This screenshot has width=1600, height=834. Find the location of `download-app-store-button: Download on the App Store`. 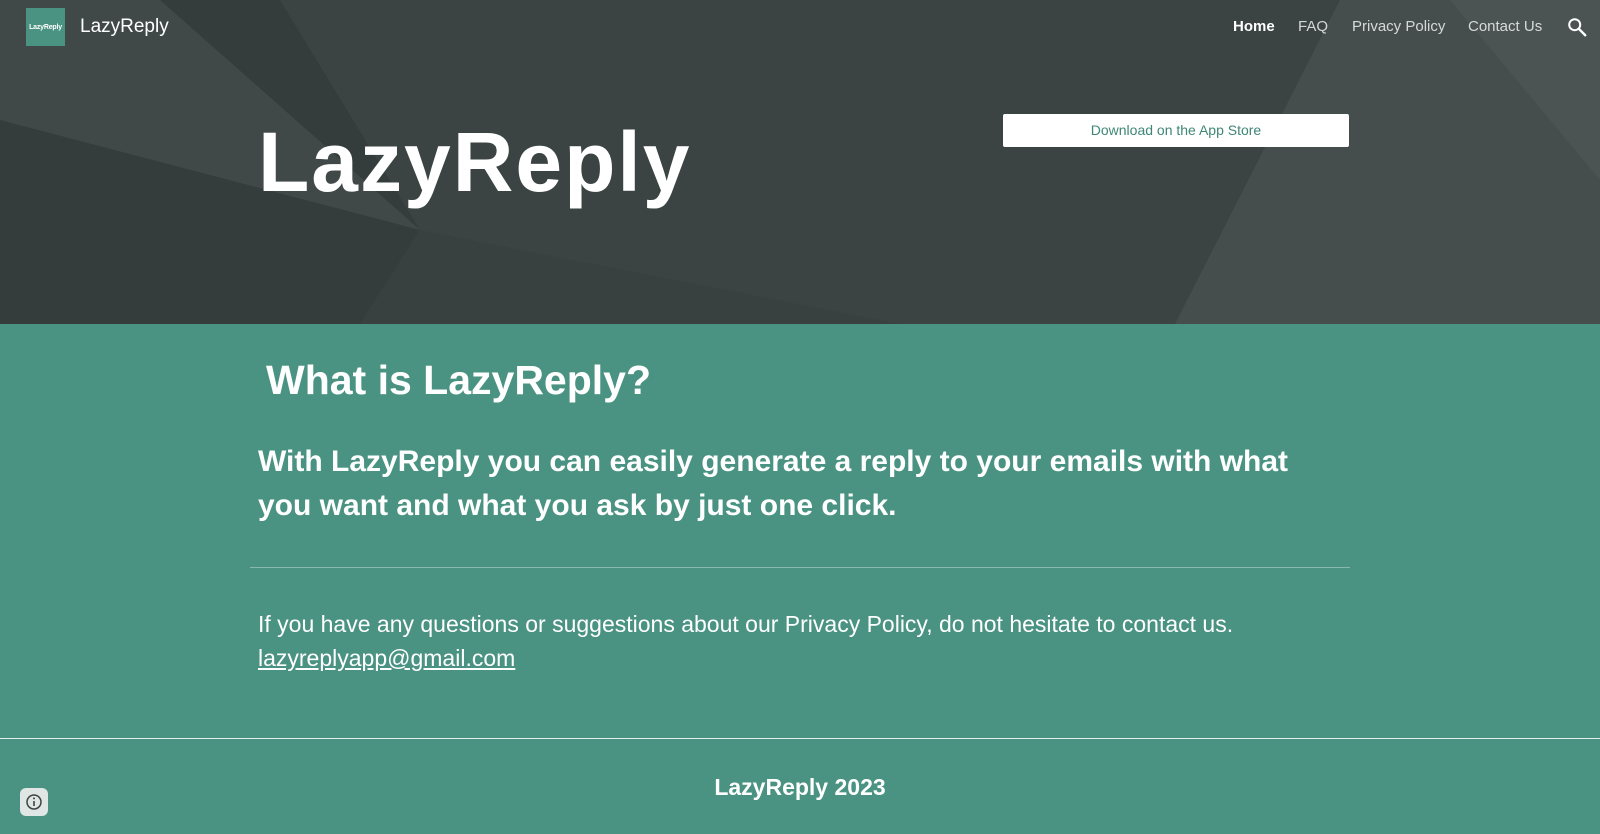

download-app-store-button: Download on the App Store is located at coordinates (1176, 130).